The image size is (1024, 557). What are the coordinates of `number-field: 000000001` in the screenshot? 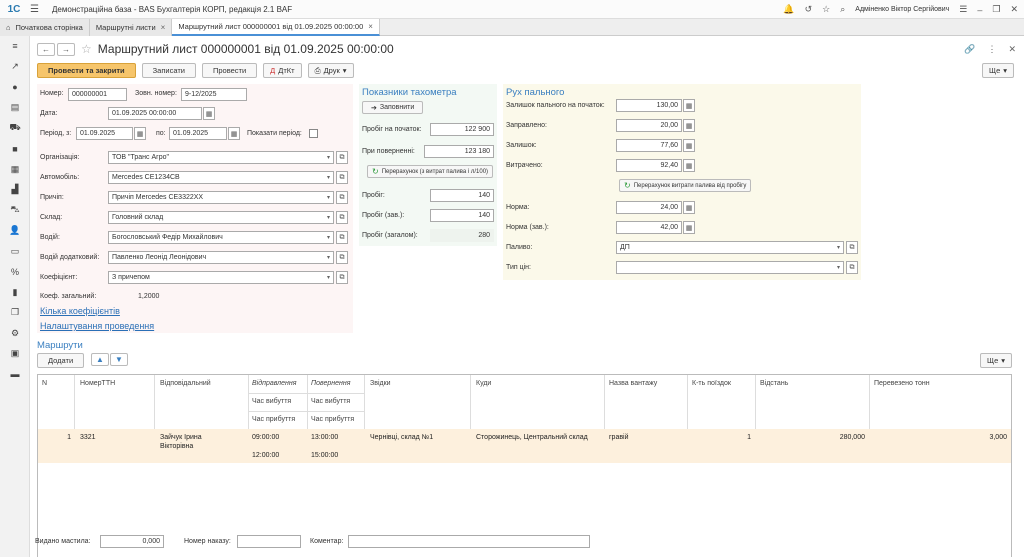 It's located at (97, 94).